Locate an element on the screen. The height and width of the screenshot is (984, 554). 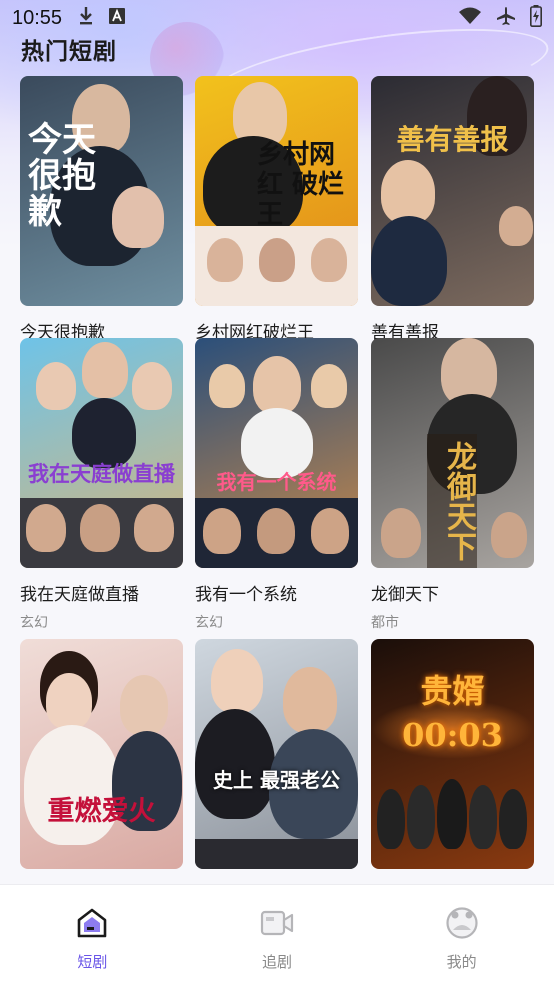
tab-label: 短剧 is located at coordinates (92, 962).